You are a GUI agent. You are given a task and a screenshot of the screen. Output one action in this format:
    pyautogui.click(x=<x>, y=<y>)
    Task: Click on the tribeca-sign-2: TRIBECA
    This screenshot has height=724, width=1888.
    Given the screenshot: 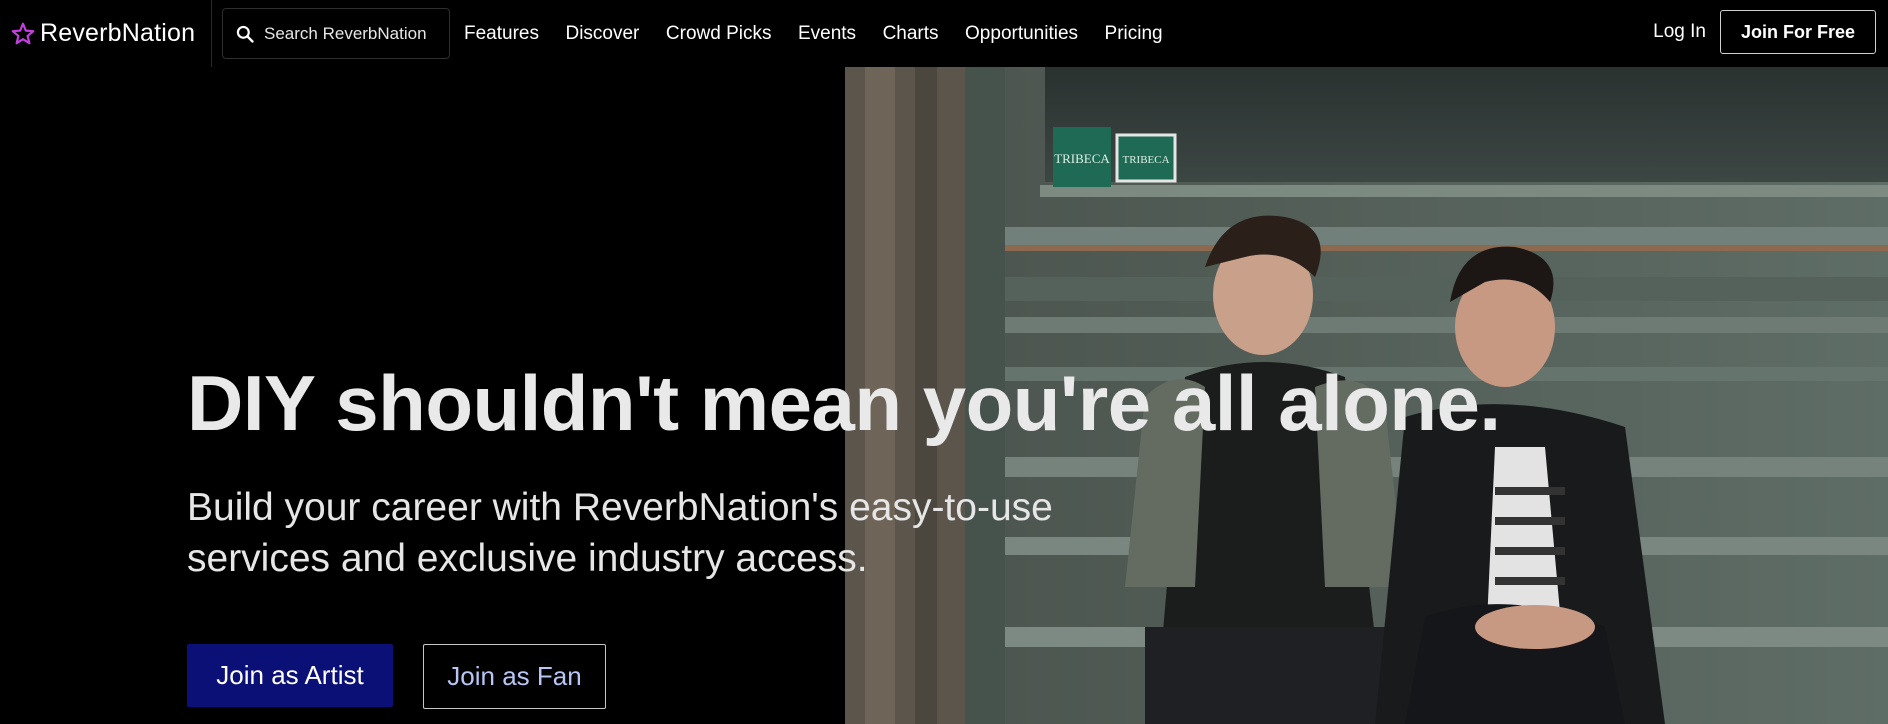 What is the action you would take?
    pyautogui.click(x=1145, y=160)
    